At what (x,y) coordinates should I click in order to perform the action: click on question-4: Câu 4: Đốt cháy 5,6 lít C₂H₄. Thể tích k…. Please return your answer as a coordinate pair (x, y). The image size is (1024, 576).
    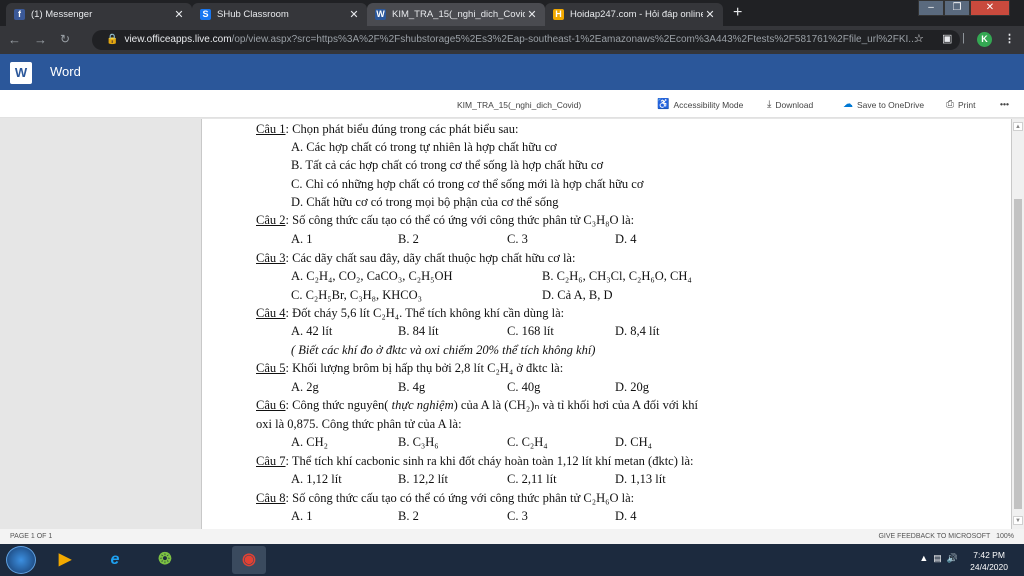
    Looking at the image, I should click on (410, 313).